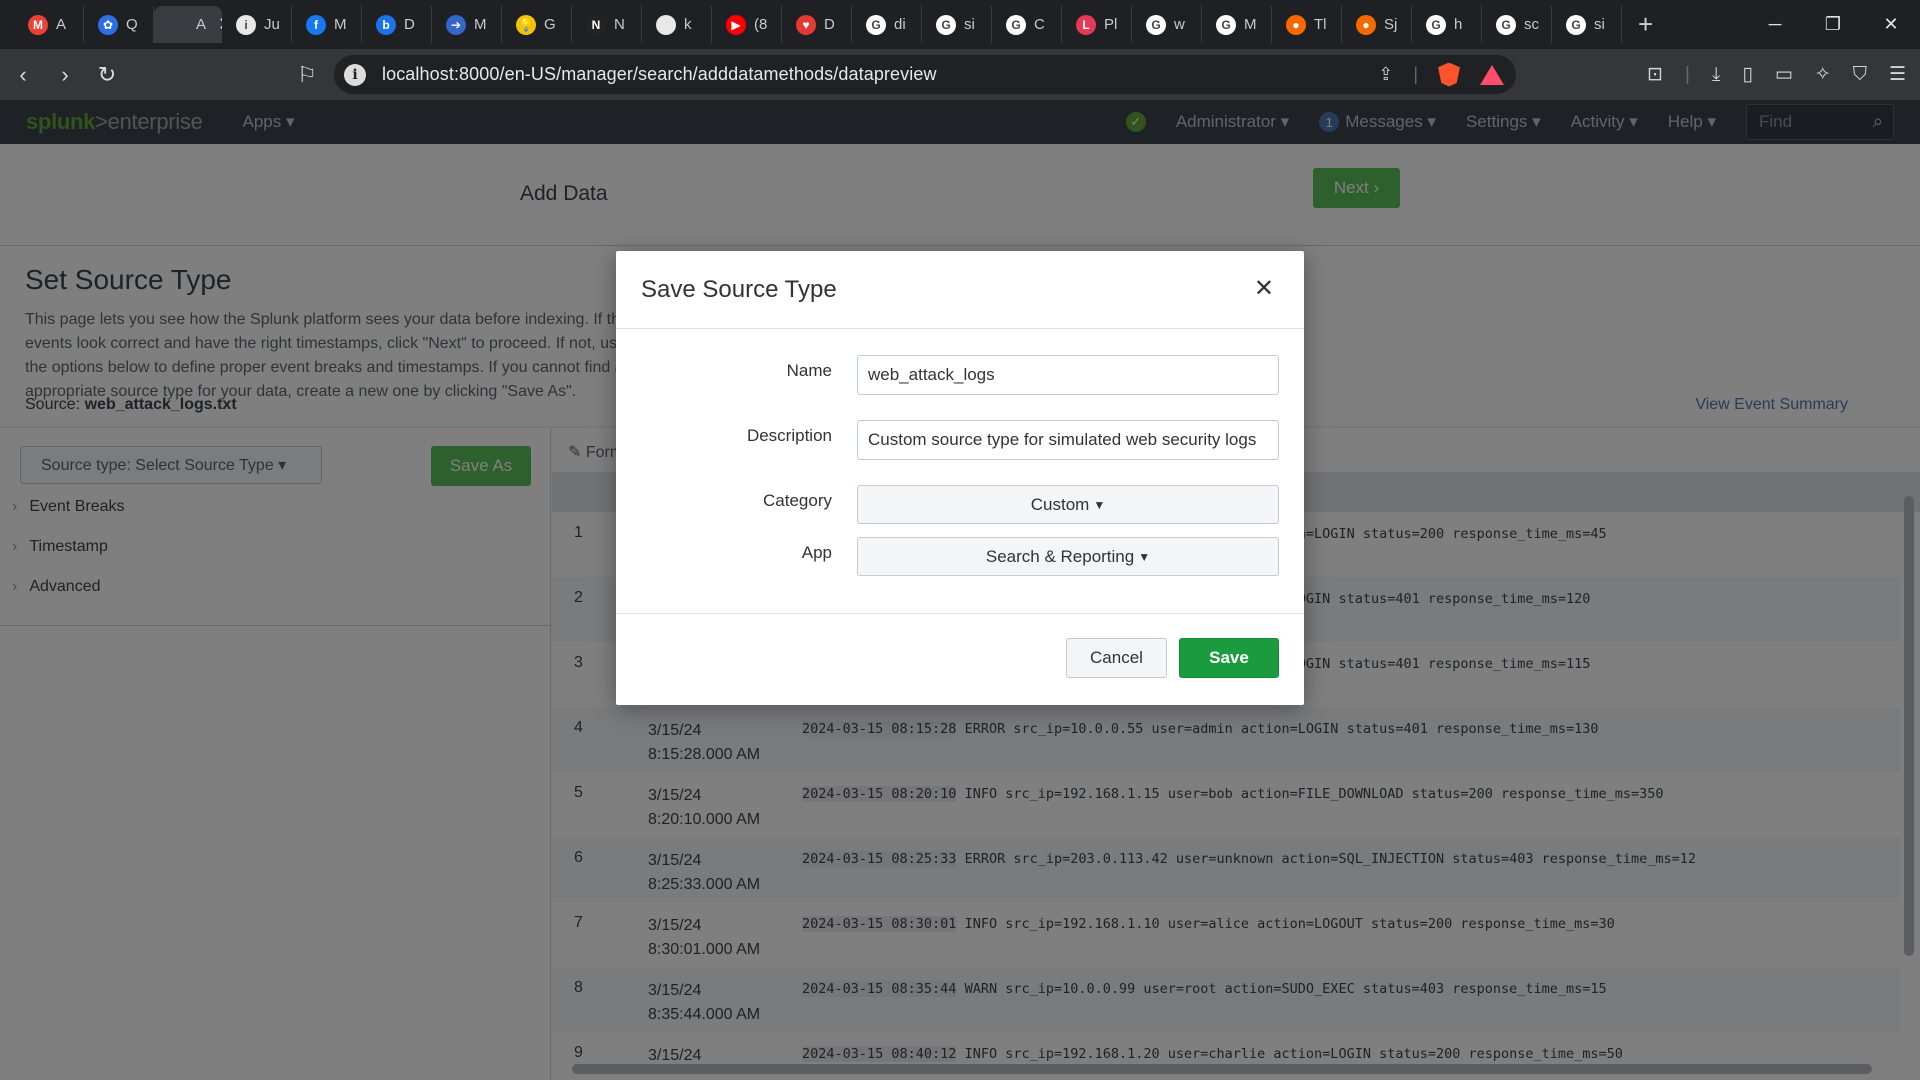 The width and height of the screenshot is (1920, 1080). Describe the element at coordinates (1517, 24) in the screenshot. I see `browser-tab: Gsc` at that location.